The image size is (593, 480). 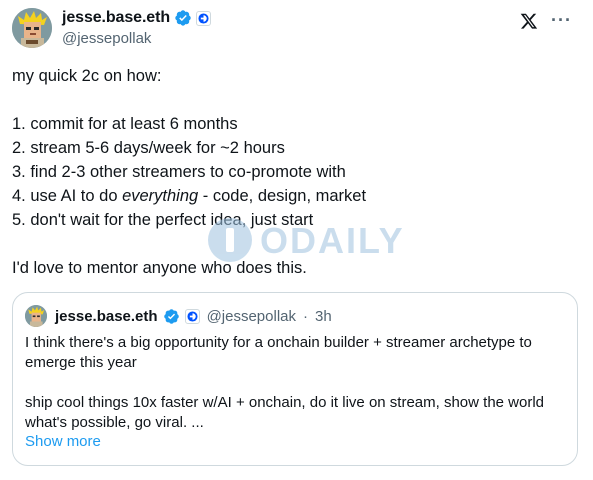 What do you see at coordinates (106, 316) in the screenshot?
I see `quoted-display-name: jesse.base.eth` at bounding box center [106, 316].